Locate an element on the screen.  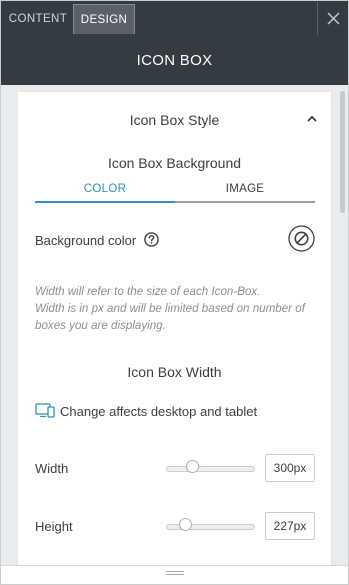
width-label: Width is located at coordinates (52, 468).